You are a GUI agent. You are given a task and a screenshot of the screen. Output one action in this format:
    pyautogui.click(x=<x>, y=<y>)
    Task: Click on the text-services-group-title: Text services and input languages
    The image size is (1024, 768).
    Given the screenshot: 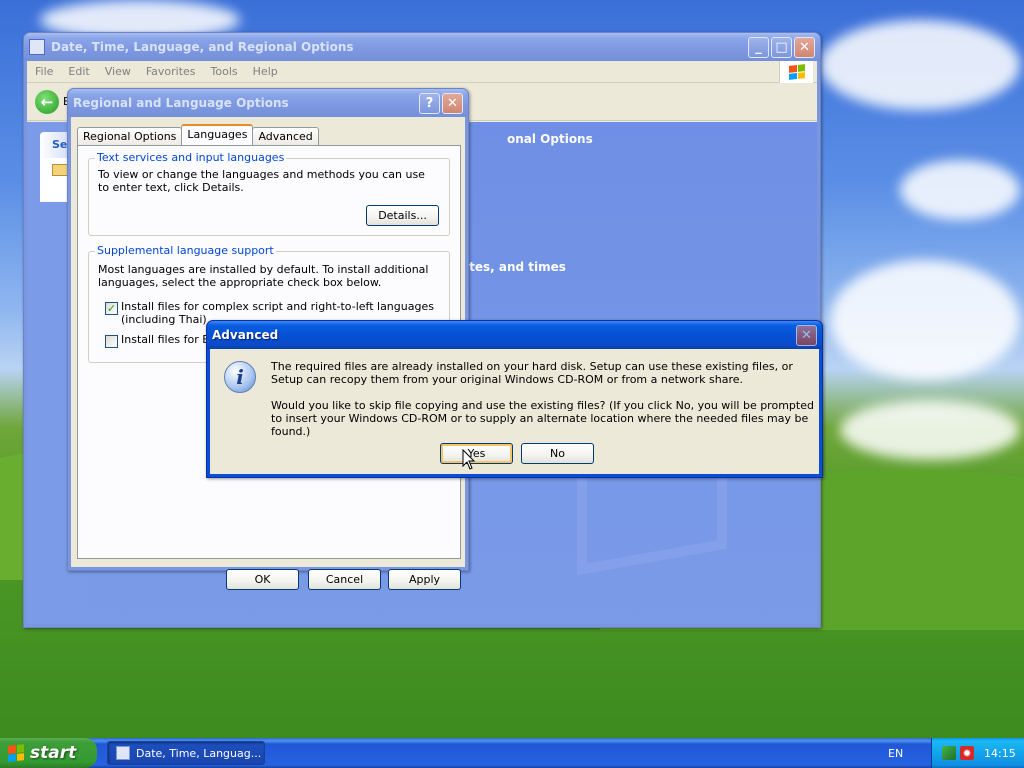 What is the action you would take?
    pyautogui.click(x=191, y=157)
    